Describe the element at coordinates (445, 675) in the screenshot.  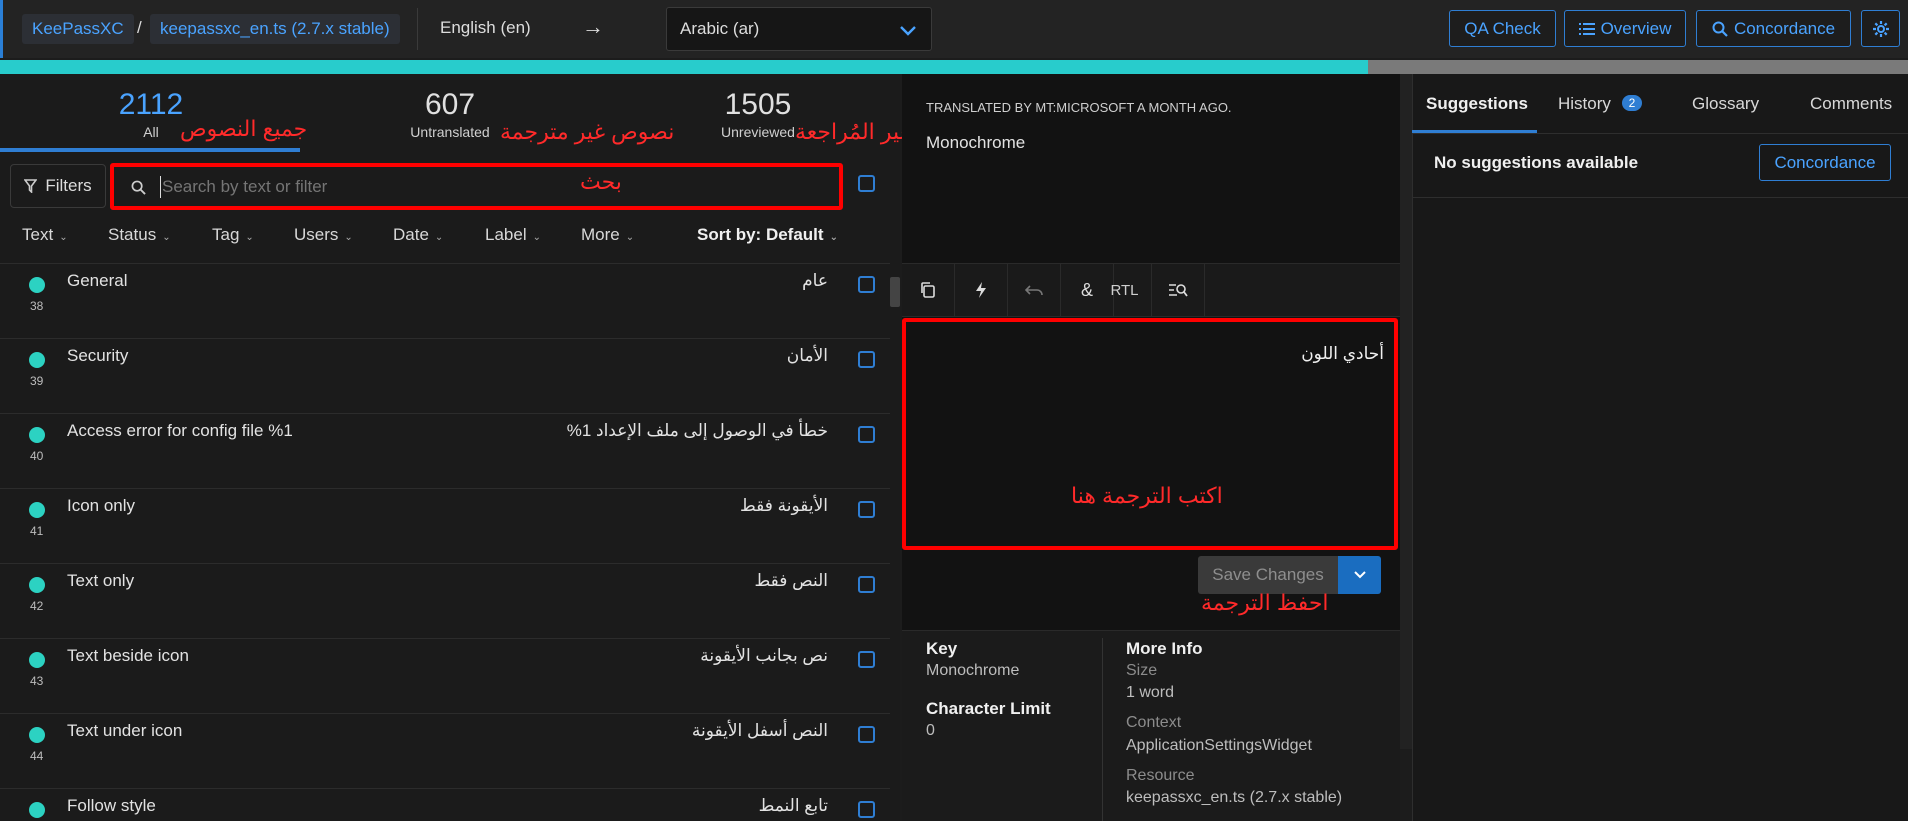
I see `table-row: Text beside icon 43 نص بجانب الأيقونة` at that location.